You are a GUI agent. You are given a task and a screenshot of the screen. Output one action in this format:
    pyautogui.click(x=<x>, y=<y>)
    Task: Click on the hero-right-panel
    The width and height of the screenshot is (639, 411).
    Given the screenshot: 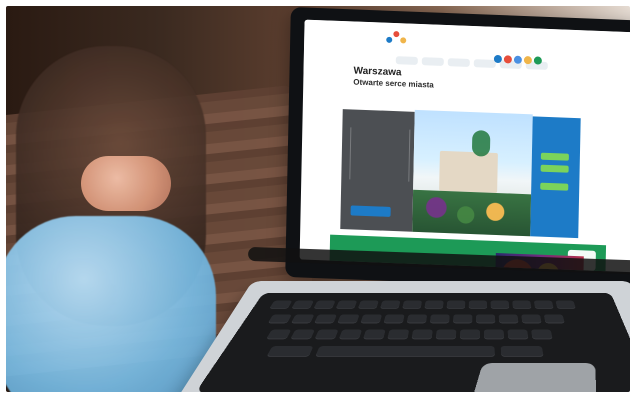 What is the action you would take?
    pyautogui.click(x=555, y=177)
    